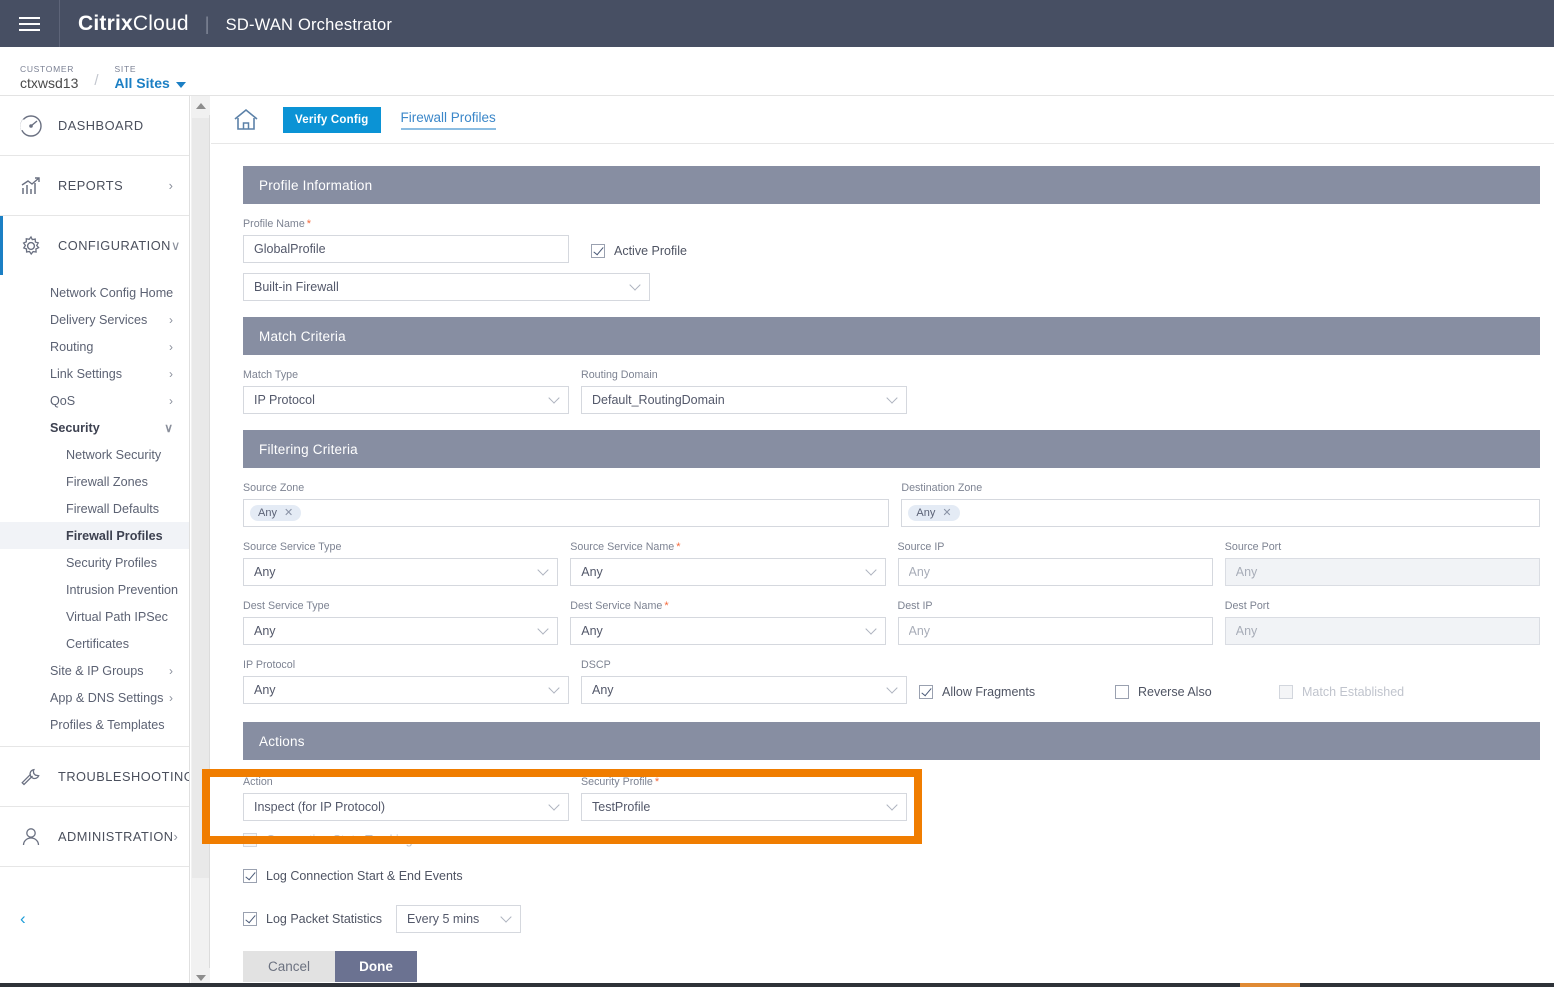 The width and height of the screenshot is (1554, 987). What do you see at coordinates (1055, 631) in the screenshot?
I see `dest-ip-input` at bounding box center [1055, 631].